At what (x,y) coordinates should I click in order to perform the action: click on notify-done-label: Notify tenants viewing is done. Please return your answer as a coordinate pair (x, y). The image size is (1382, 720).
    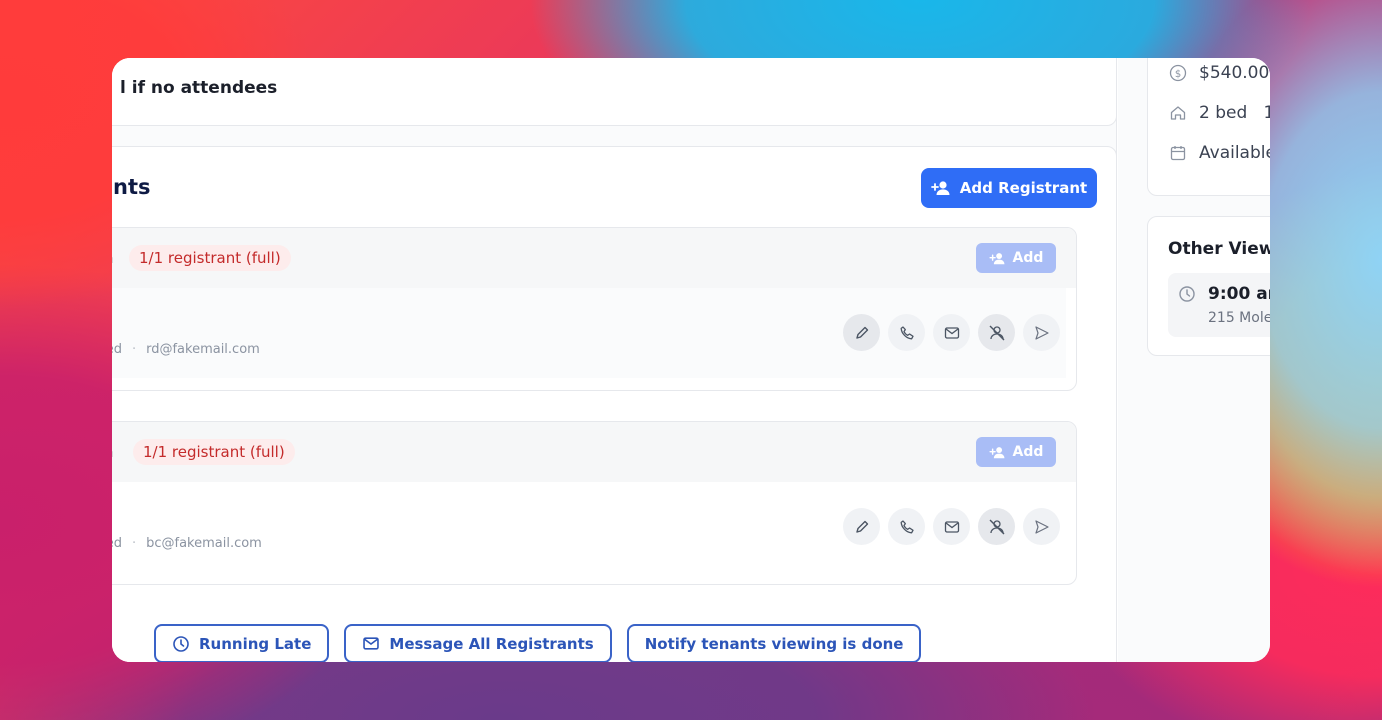
    Looking at the image, I should click on (774, 643).